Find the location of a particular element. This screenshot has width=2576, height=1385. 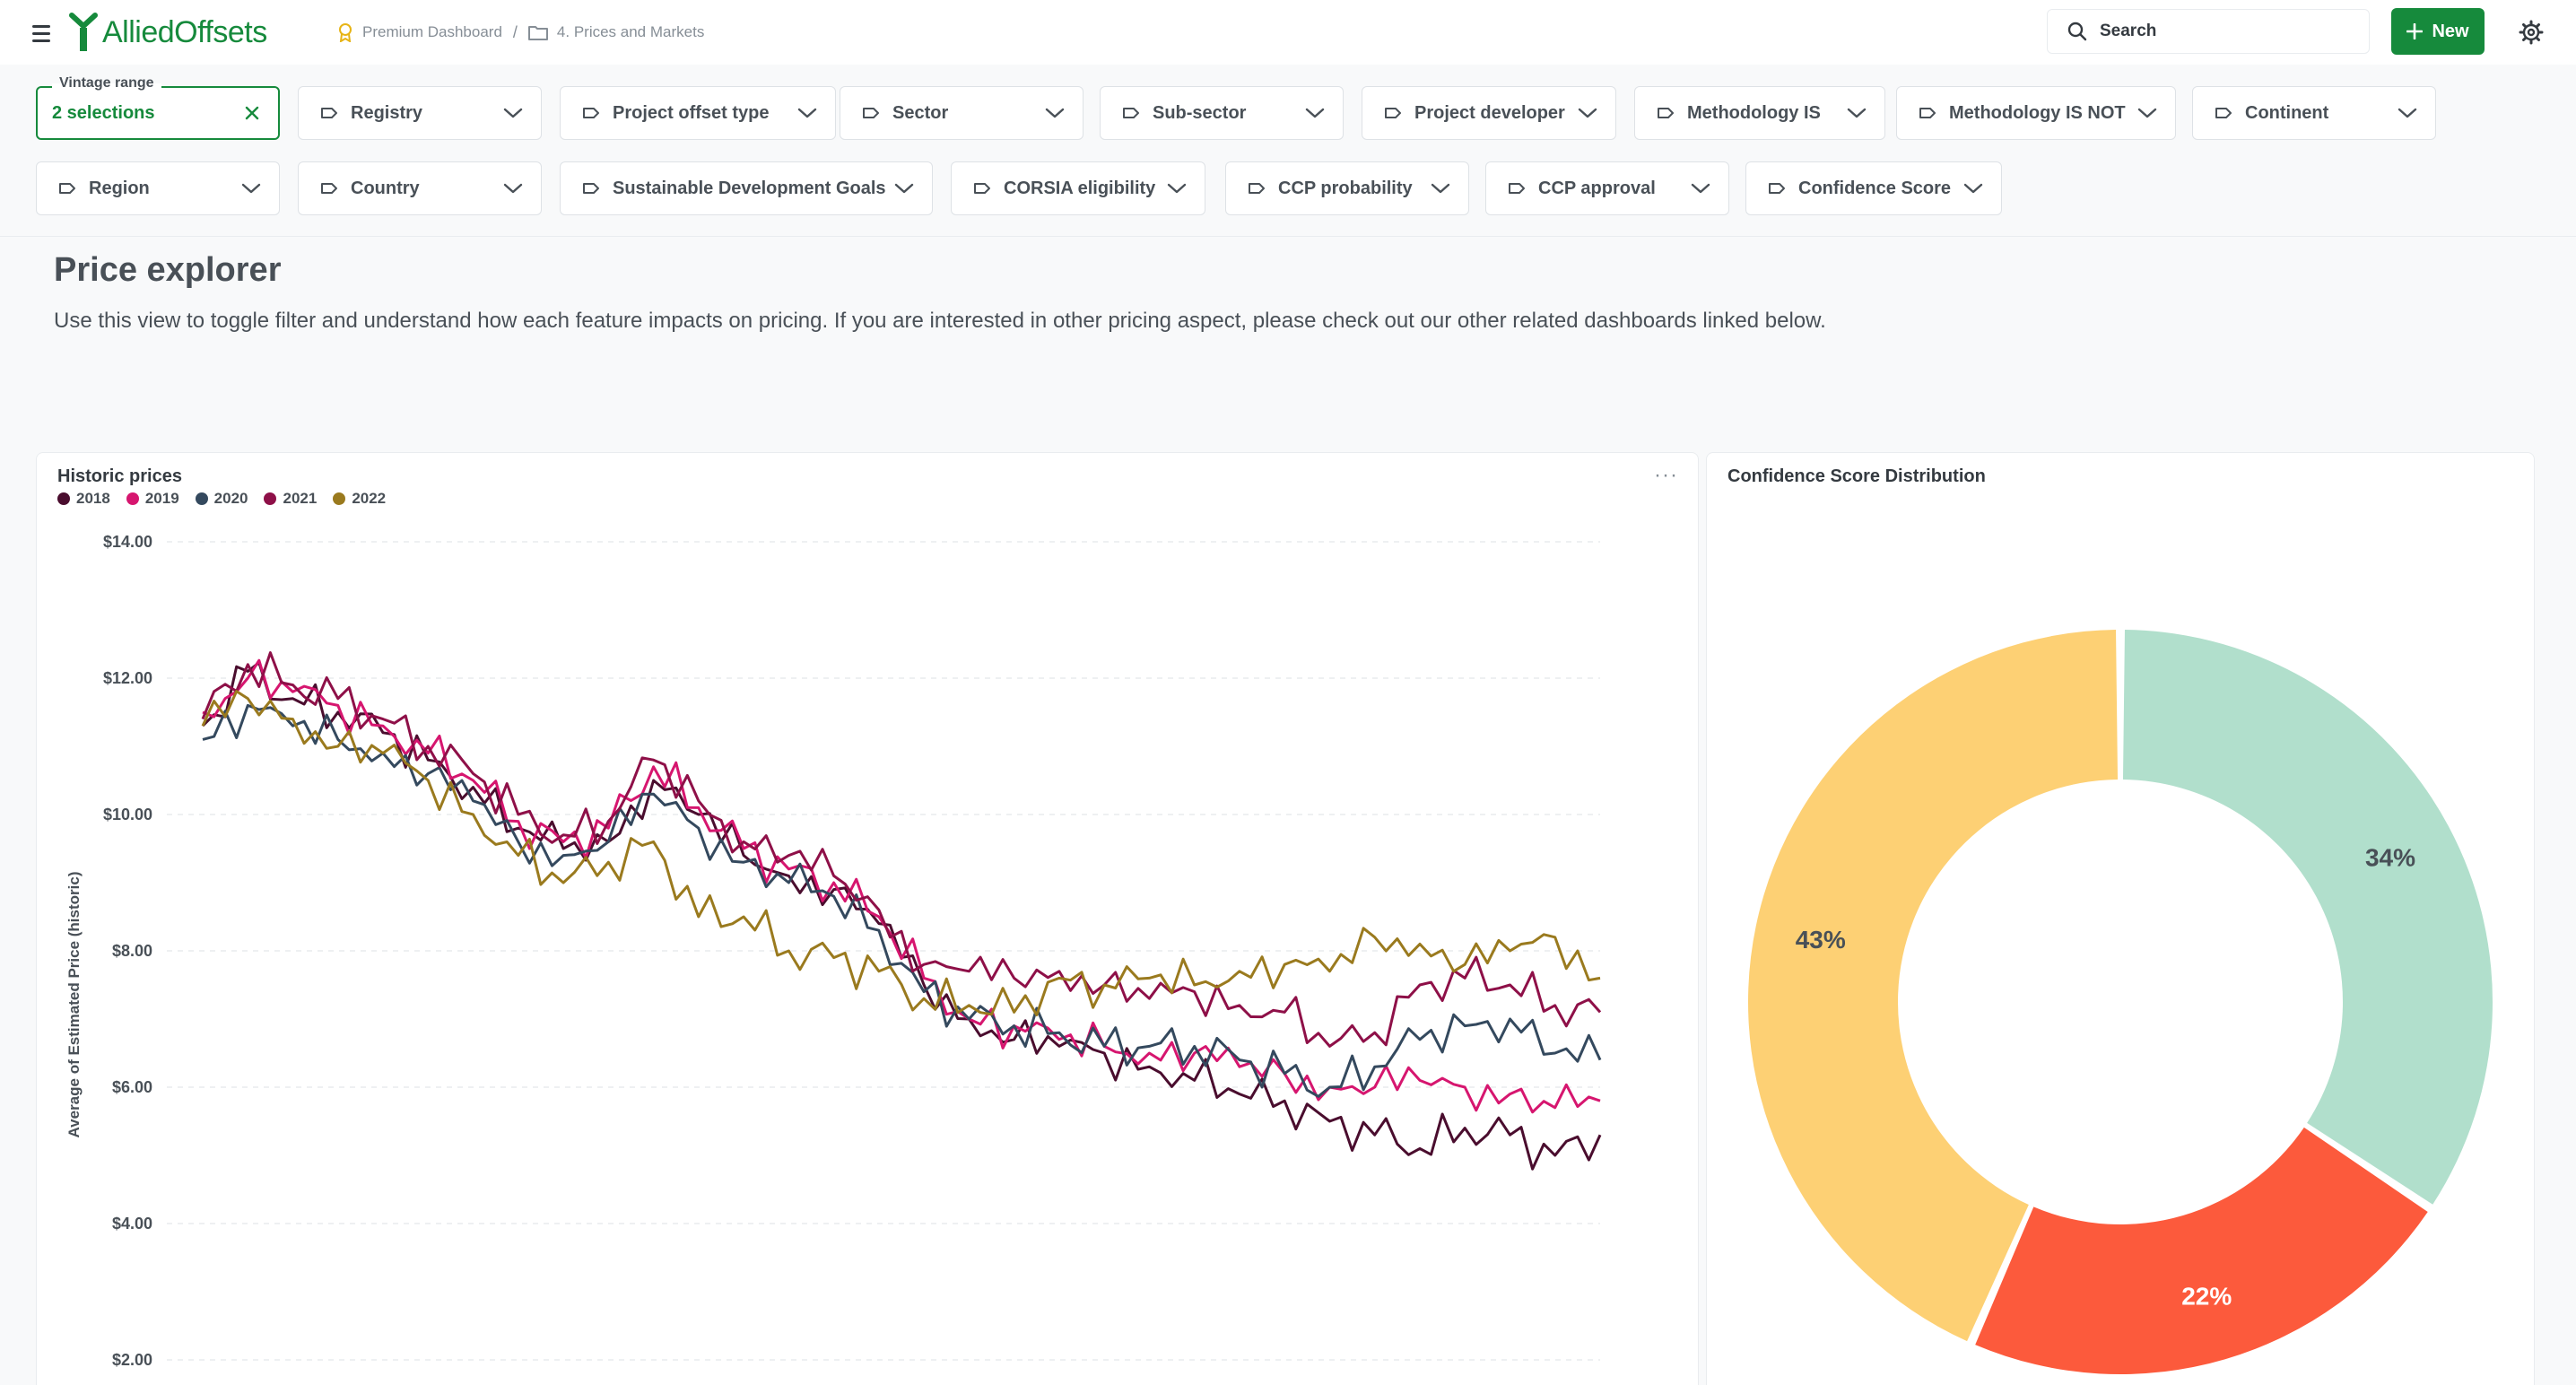

filter-label: Registry is located at coordinates (387, 112).